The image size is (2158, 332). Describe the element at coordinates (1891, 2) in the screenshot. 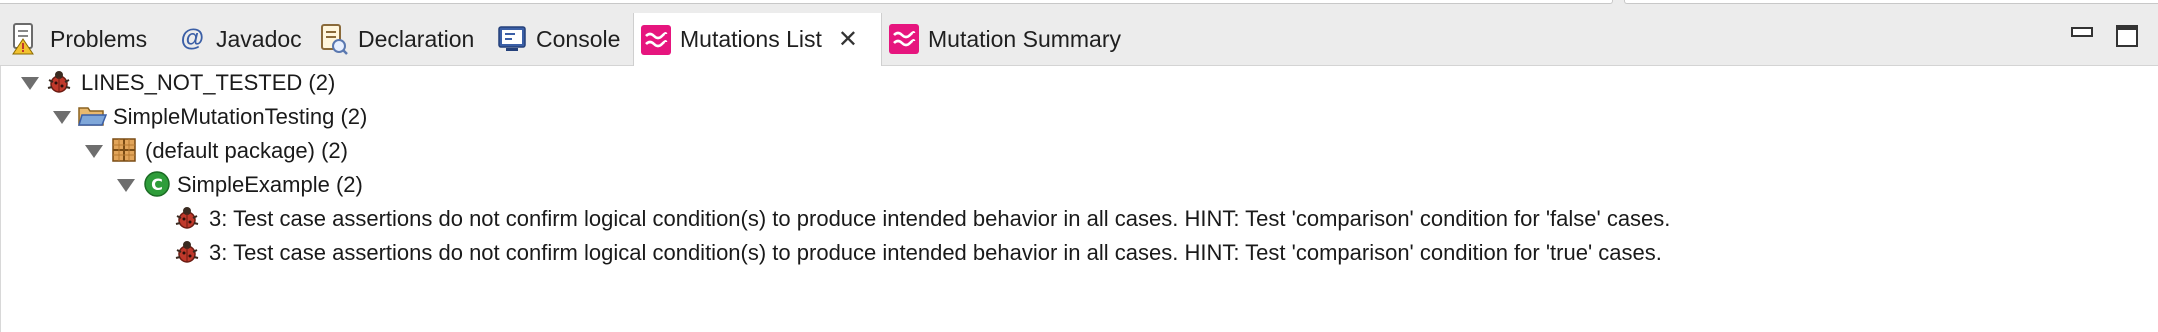

I see `top-right-field` at that location.